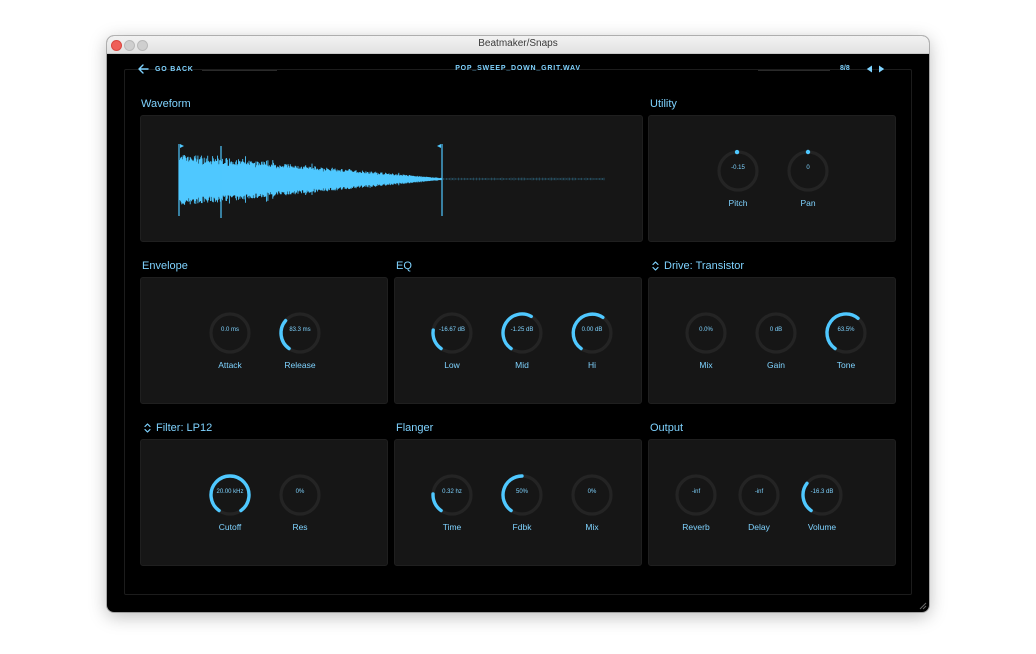  Describe the element at coordinates (310, 180) in the screenshot. I see `waveform-trace` at that location.